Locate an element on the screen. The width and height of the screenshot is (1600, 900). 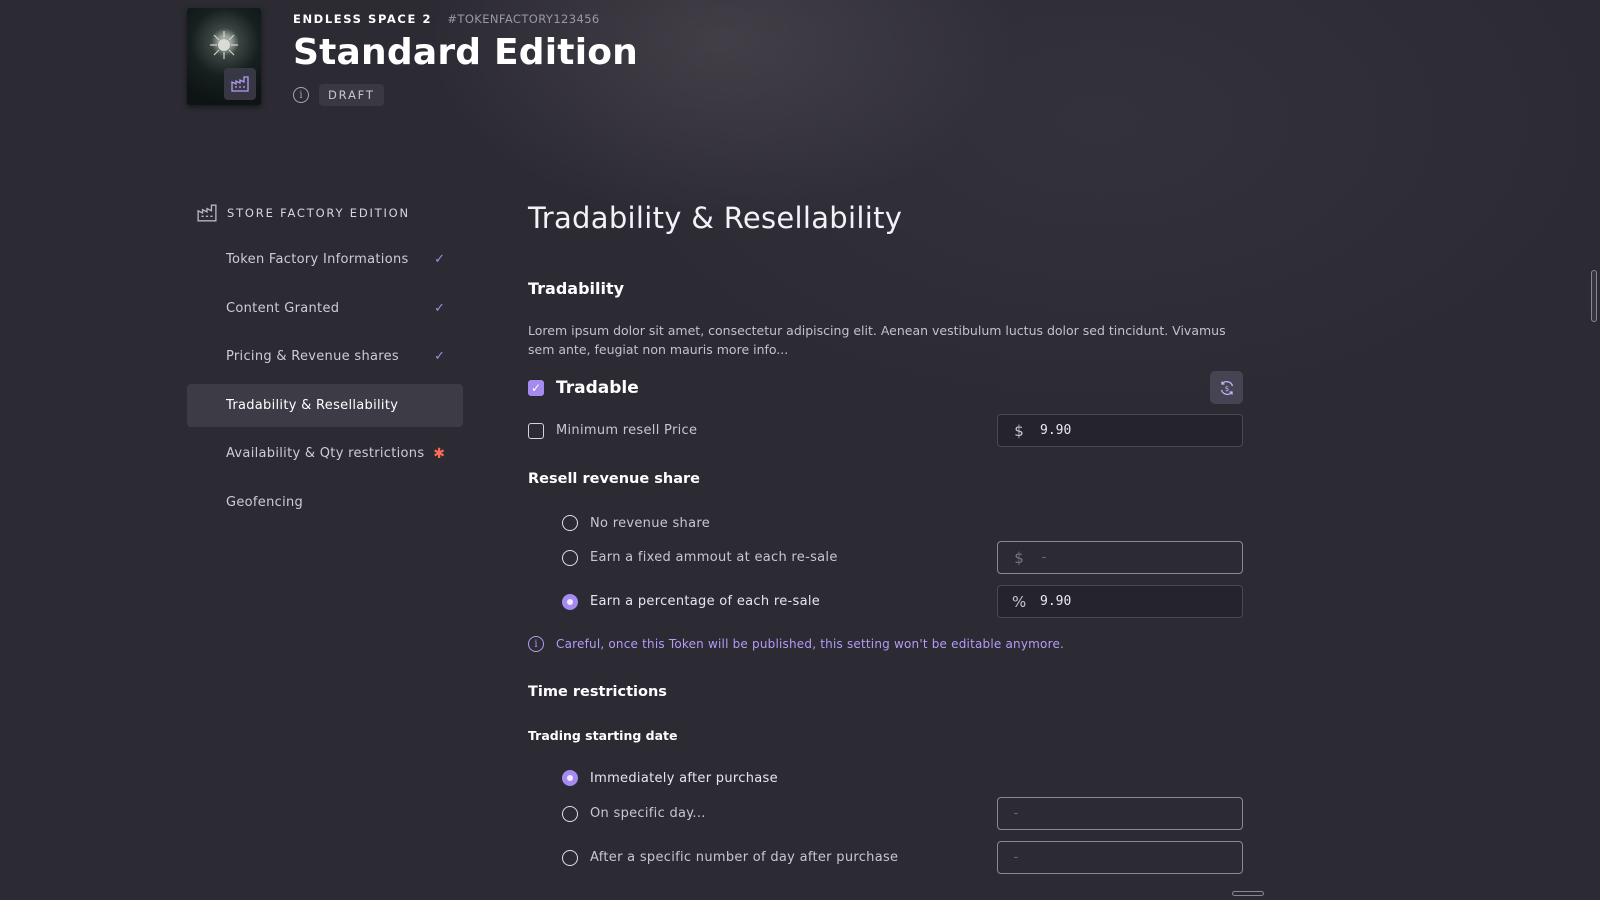
start-option-immediately: Immediately after purchase is located at coordinates (885, 778).